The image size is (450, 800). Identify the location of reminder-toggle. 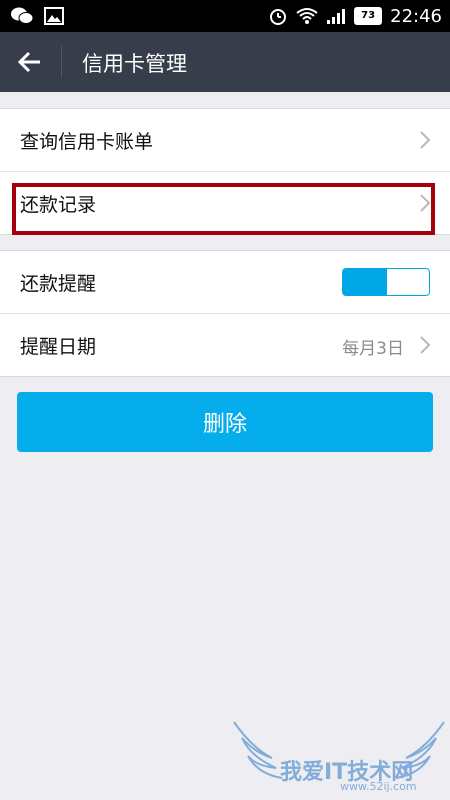
(386, 282).